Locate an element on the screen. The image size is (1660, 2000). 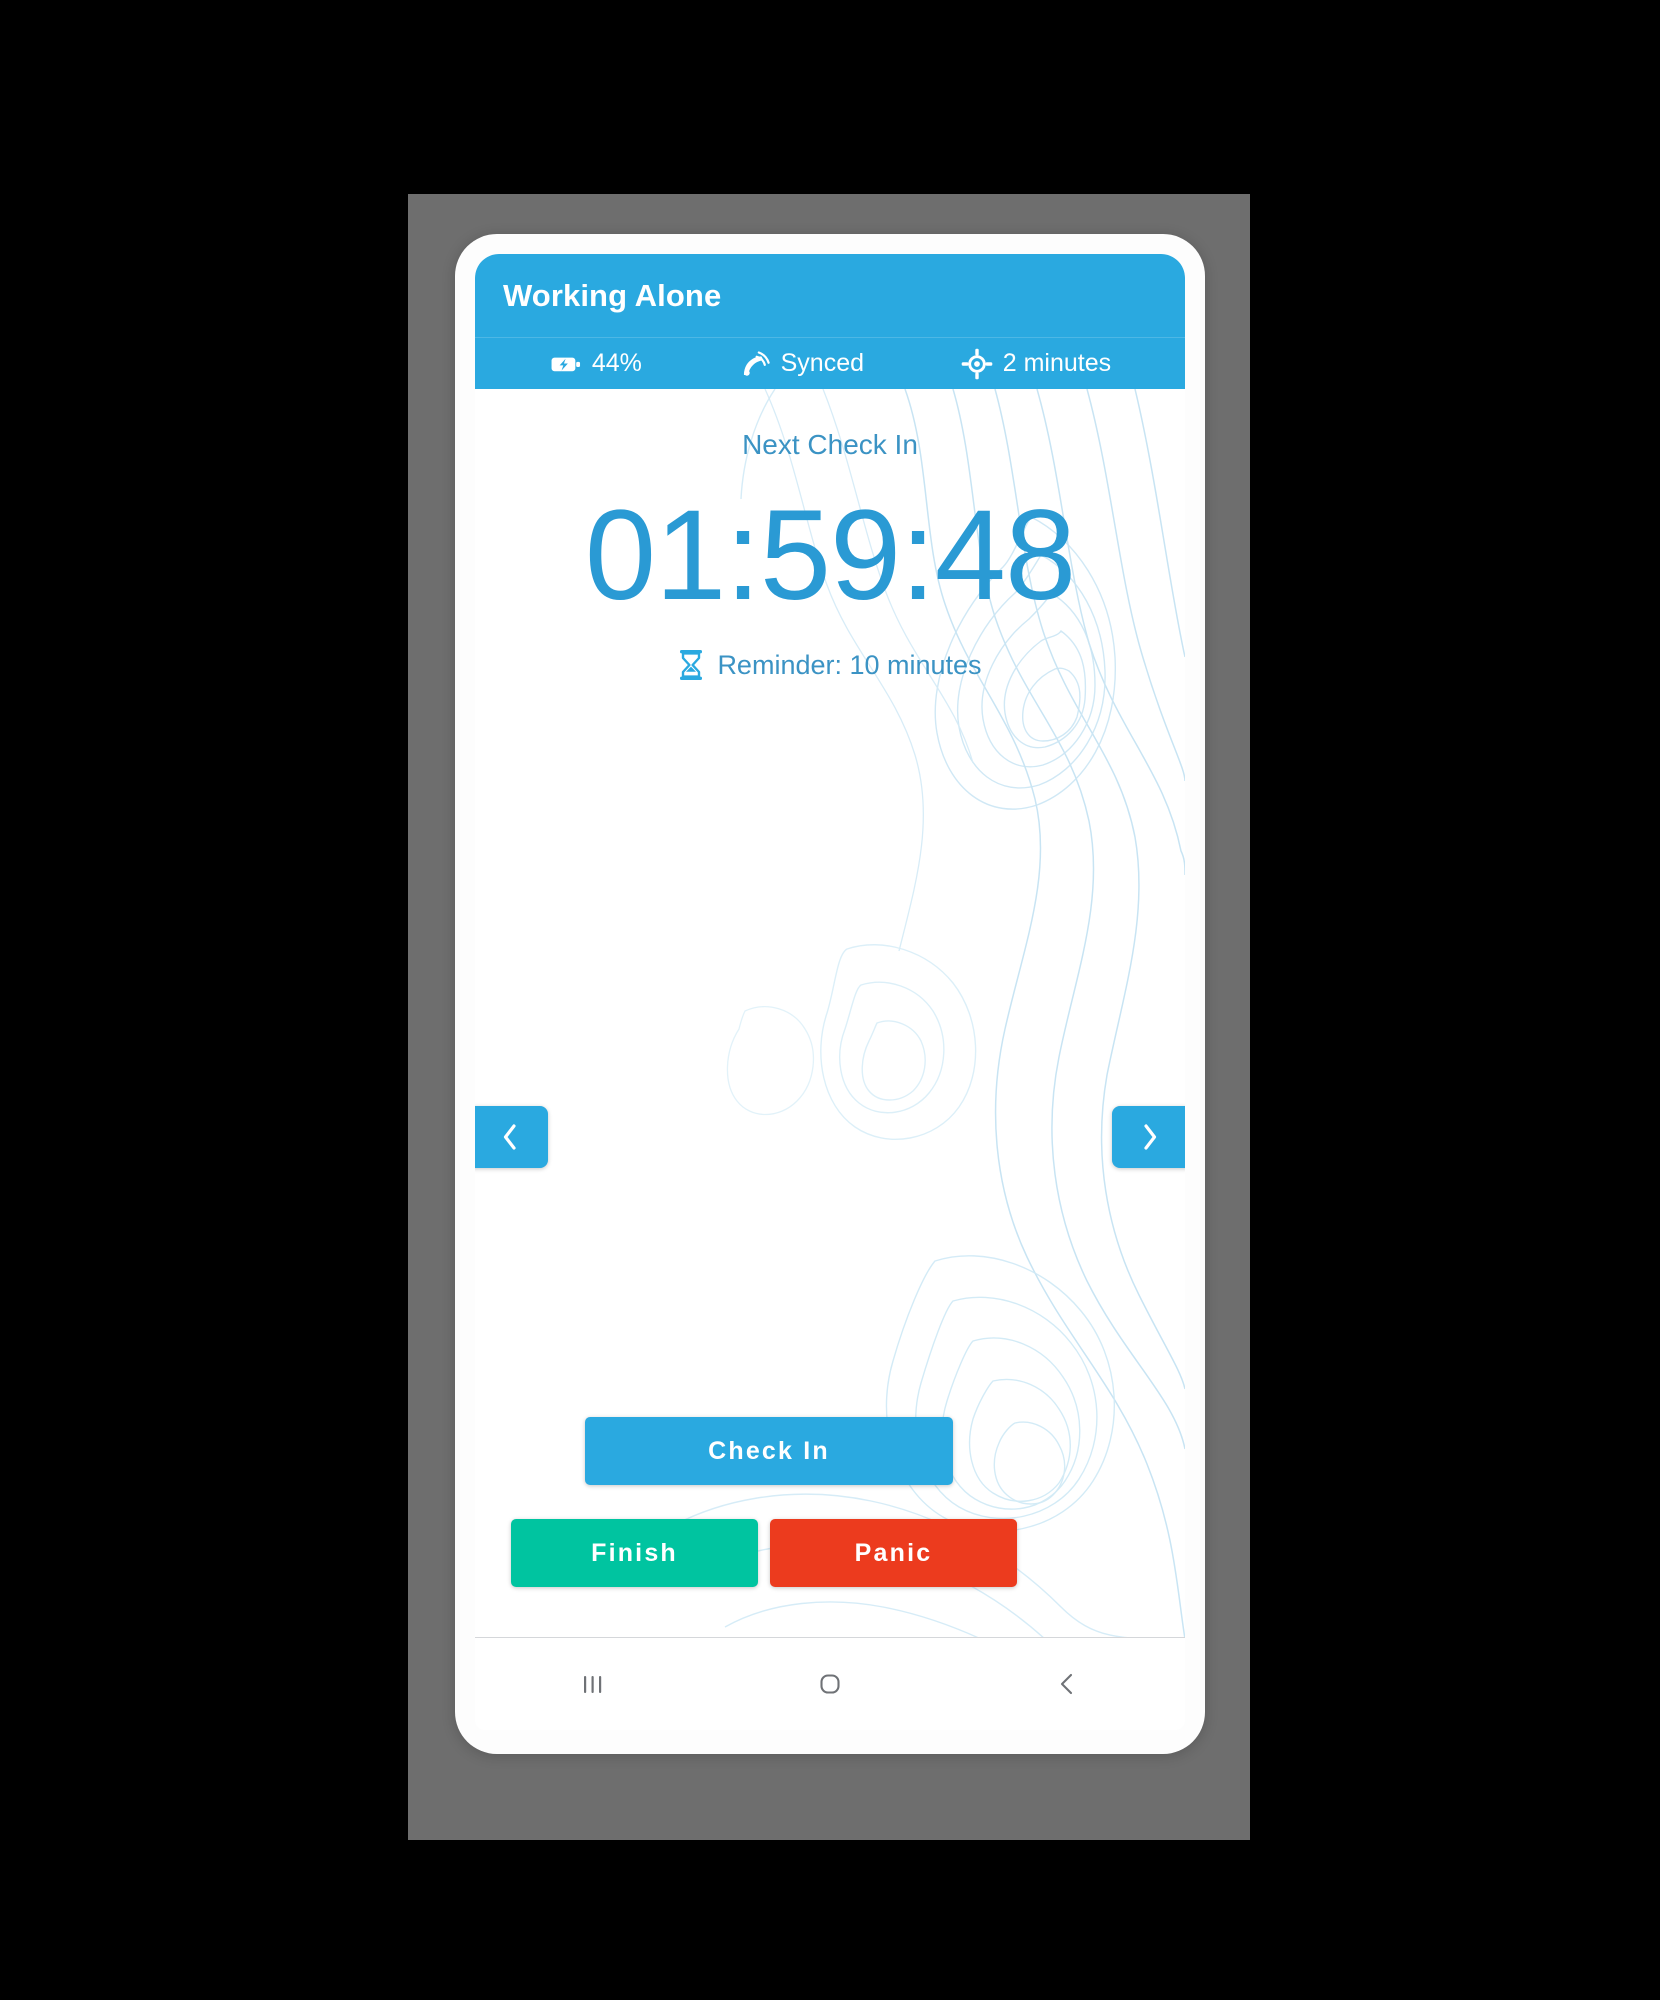
app-header: Working Alone is located at coordinates (830, 295).